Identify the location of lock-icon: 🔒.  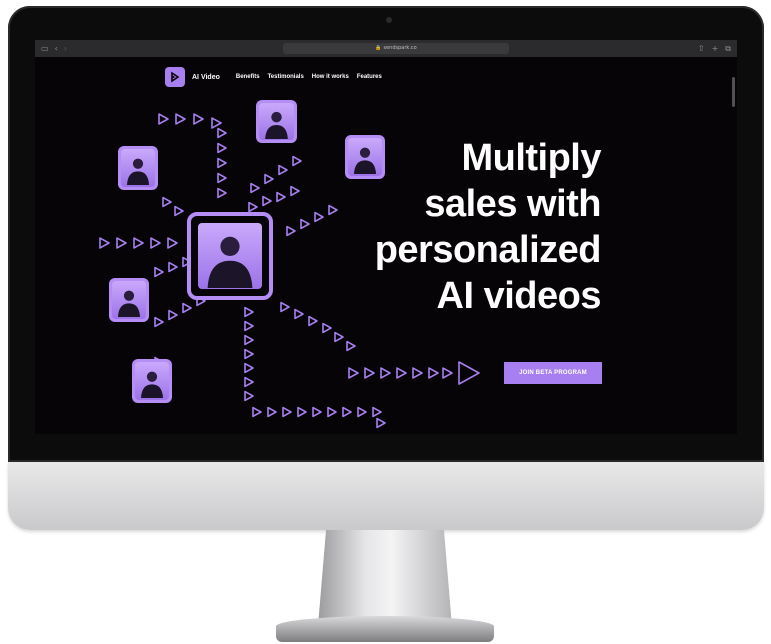
(378, 48).